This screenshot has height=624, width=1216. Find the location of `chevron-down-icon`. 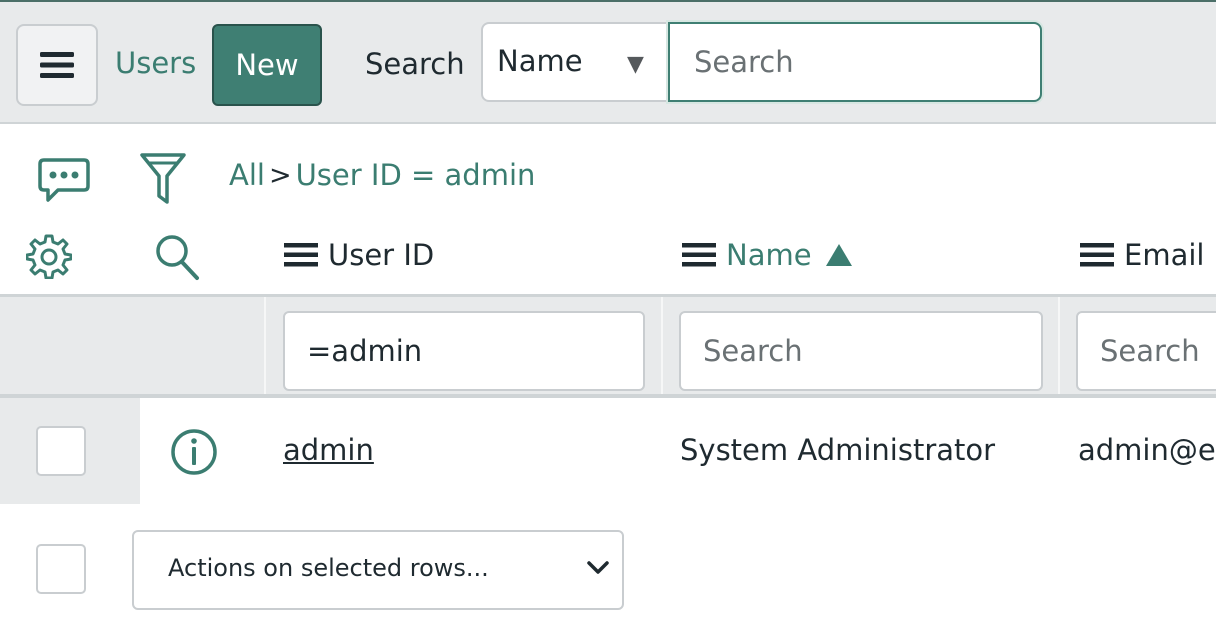

chevron-down-icon is located at coordinates (598, 567).